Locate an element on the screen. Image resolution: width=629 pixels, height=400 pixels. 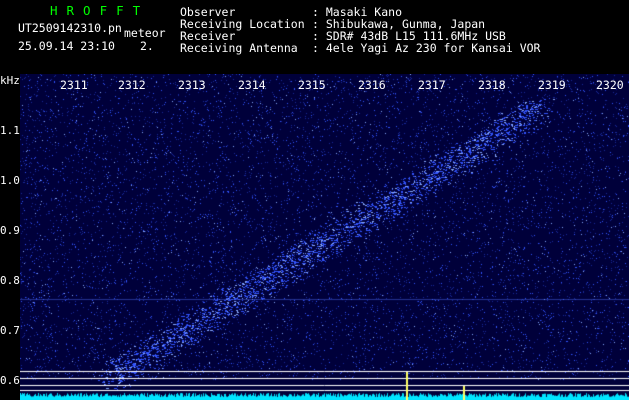
x-tick-label: 2318 is located at coordinates (492, 85).